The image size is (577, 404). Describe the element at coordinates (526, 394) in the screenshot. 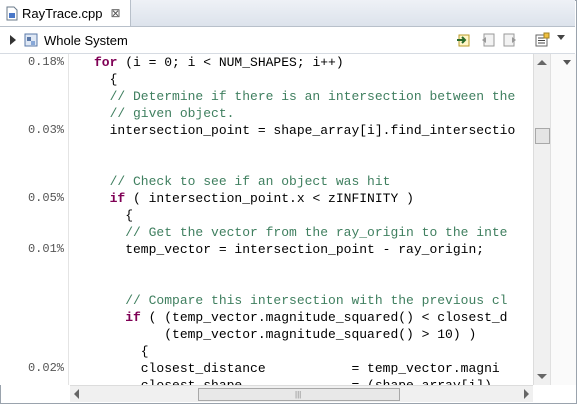

I see `scroll-right-icon` at that location.